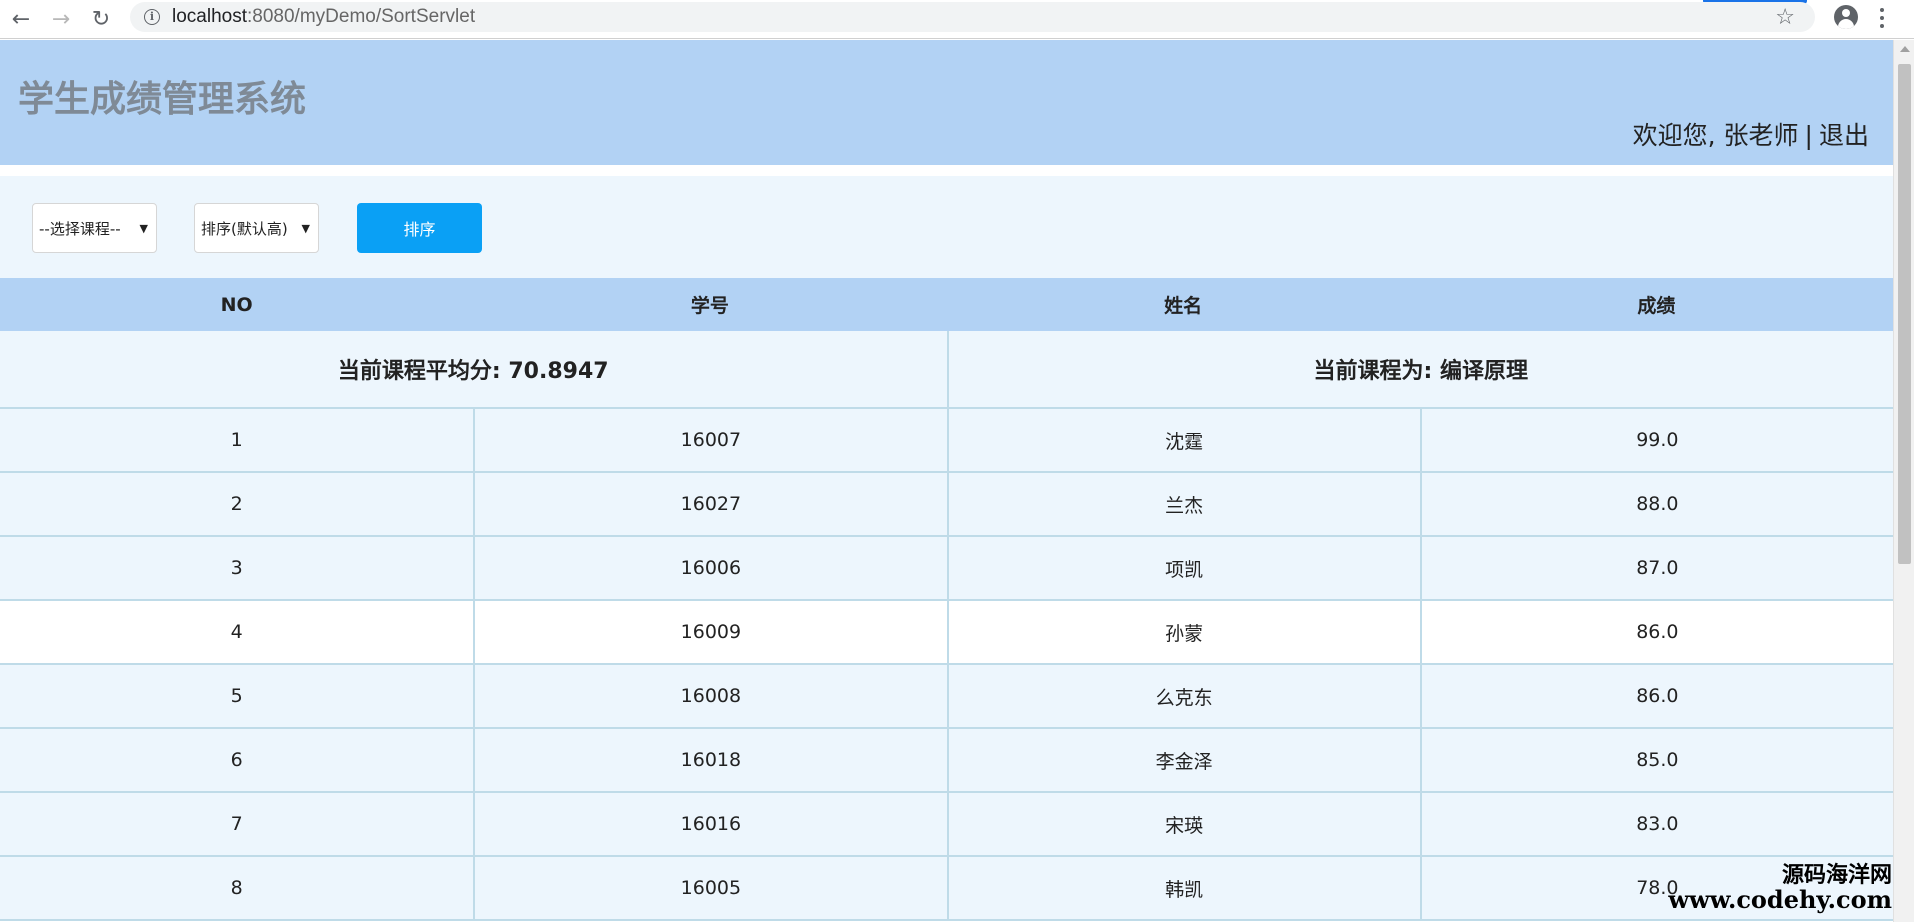 Image resolution: width=1914 pixels, height=922 pixels. What do you see at coordinates (946, 304) in the screenshot?
I see `table-header: NO 学号 姓名 成绩` at bounding box center [946, 304].